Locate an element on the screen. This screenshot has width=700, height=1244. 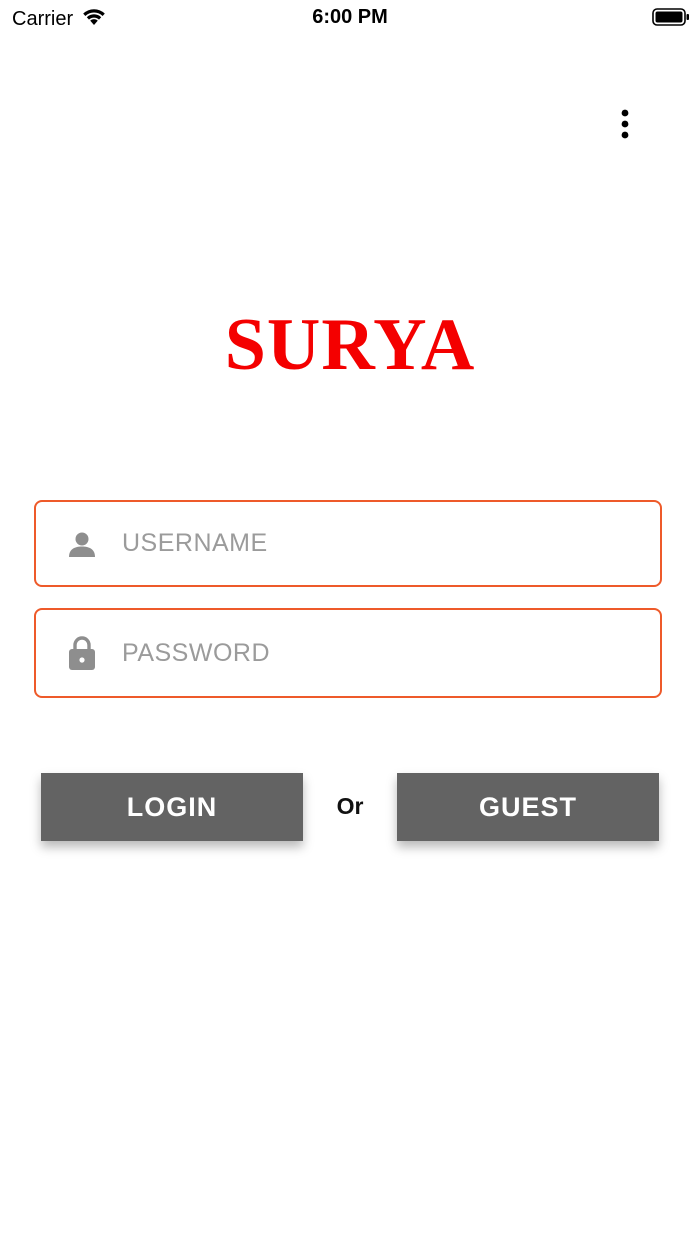
username-field is located at coordinates (348, 543).